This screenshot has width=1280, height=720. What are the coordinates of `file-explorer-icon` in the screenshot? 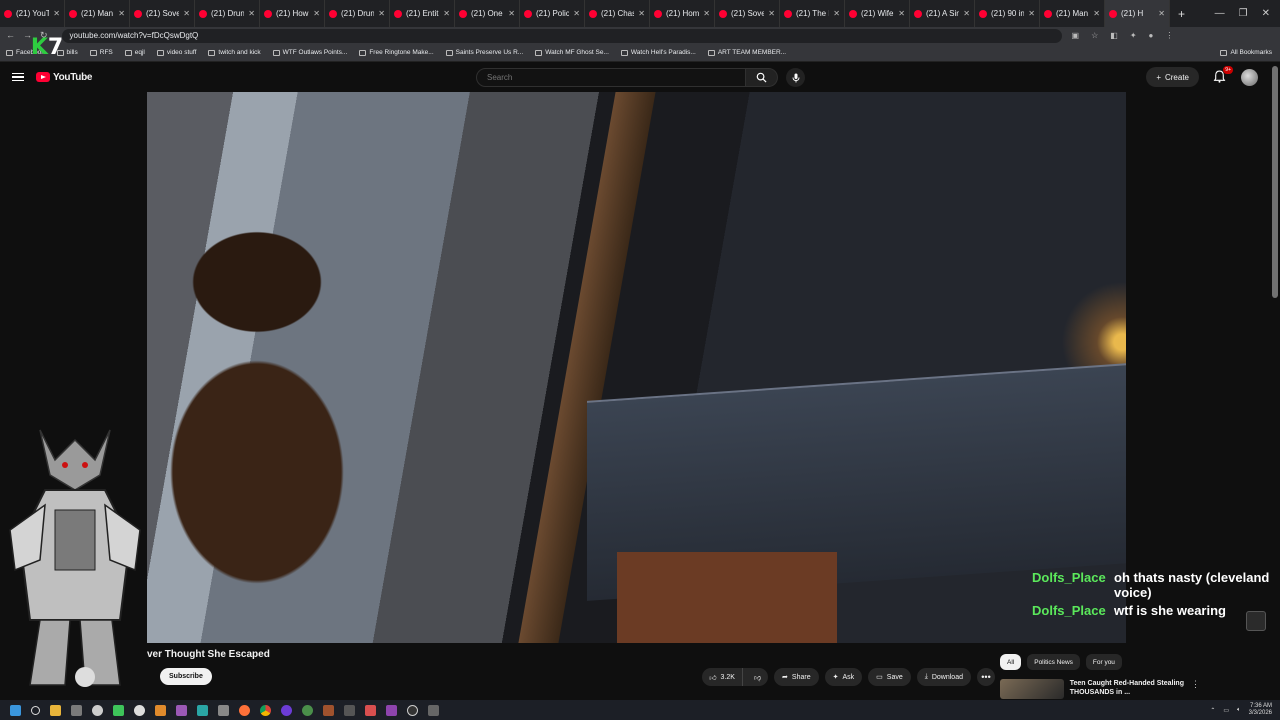 It's located at (55, 710).